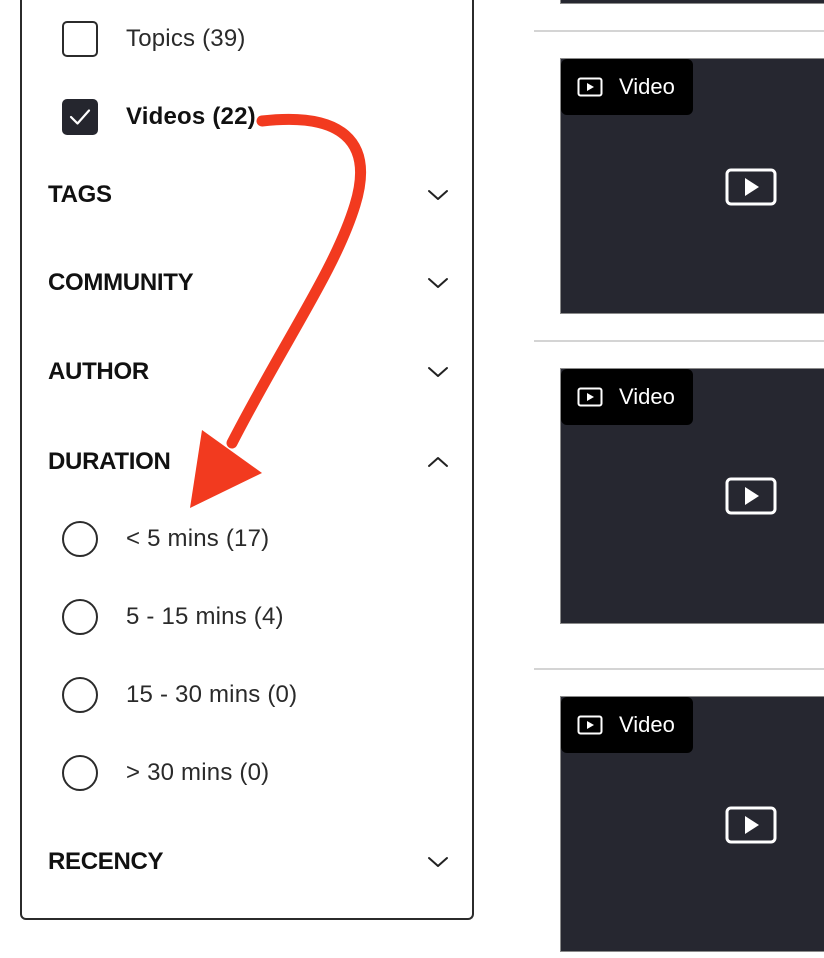  What do you see at coordinates (212, 694) in the screenshot?
I see `duration-option-label: 15 - 30 mins (0)` at bounding box center [212, 694].